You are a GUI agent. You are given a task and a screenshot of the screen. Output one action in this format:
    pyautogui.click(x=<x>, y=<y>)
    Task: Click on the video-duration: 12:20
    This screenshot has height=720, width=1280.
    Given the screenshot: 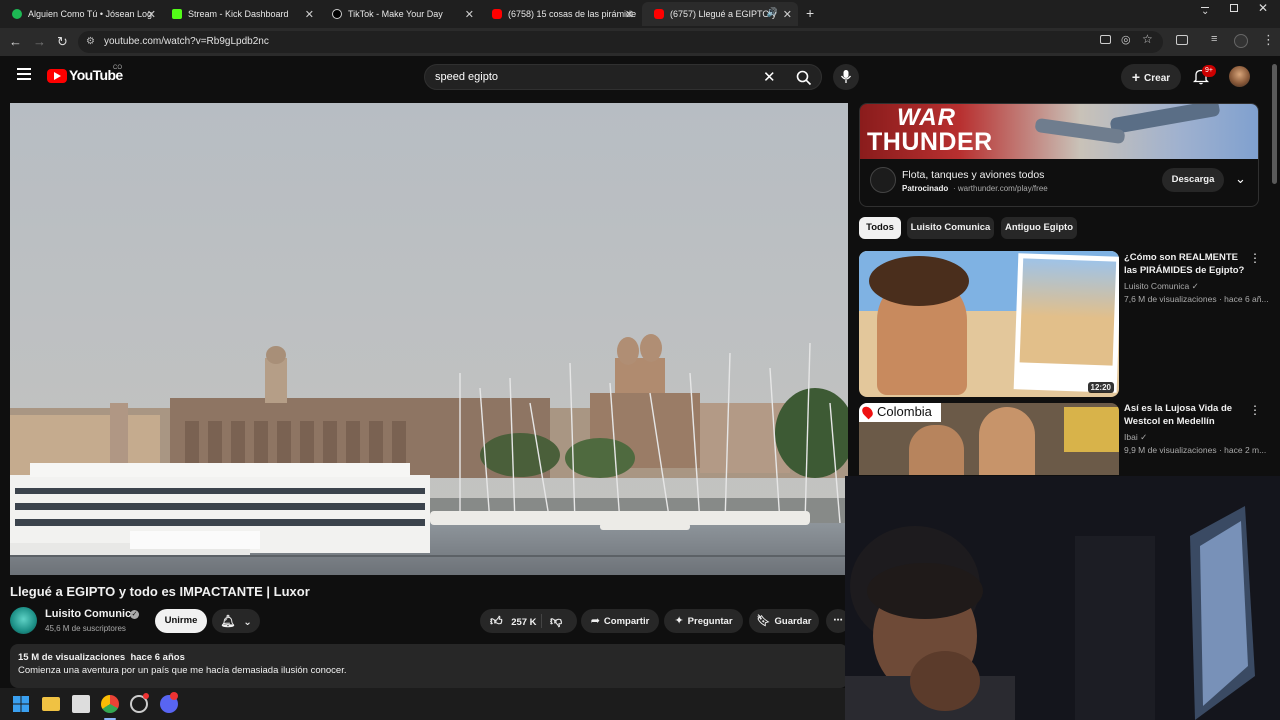 What is the action you would take?
    pyautogui.click(x=1100, y=387)
    